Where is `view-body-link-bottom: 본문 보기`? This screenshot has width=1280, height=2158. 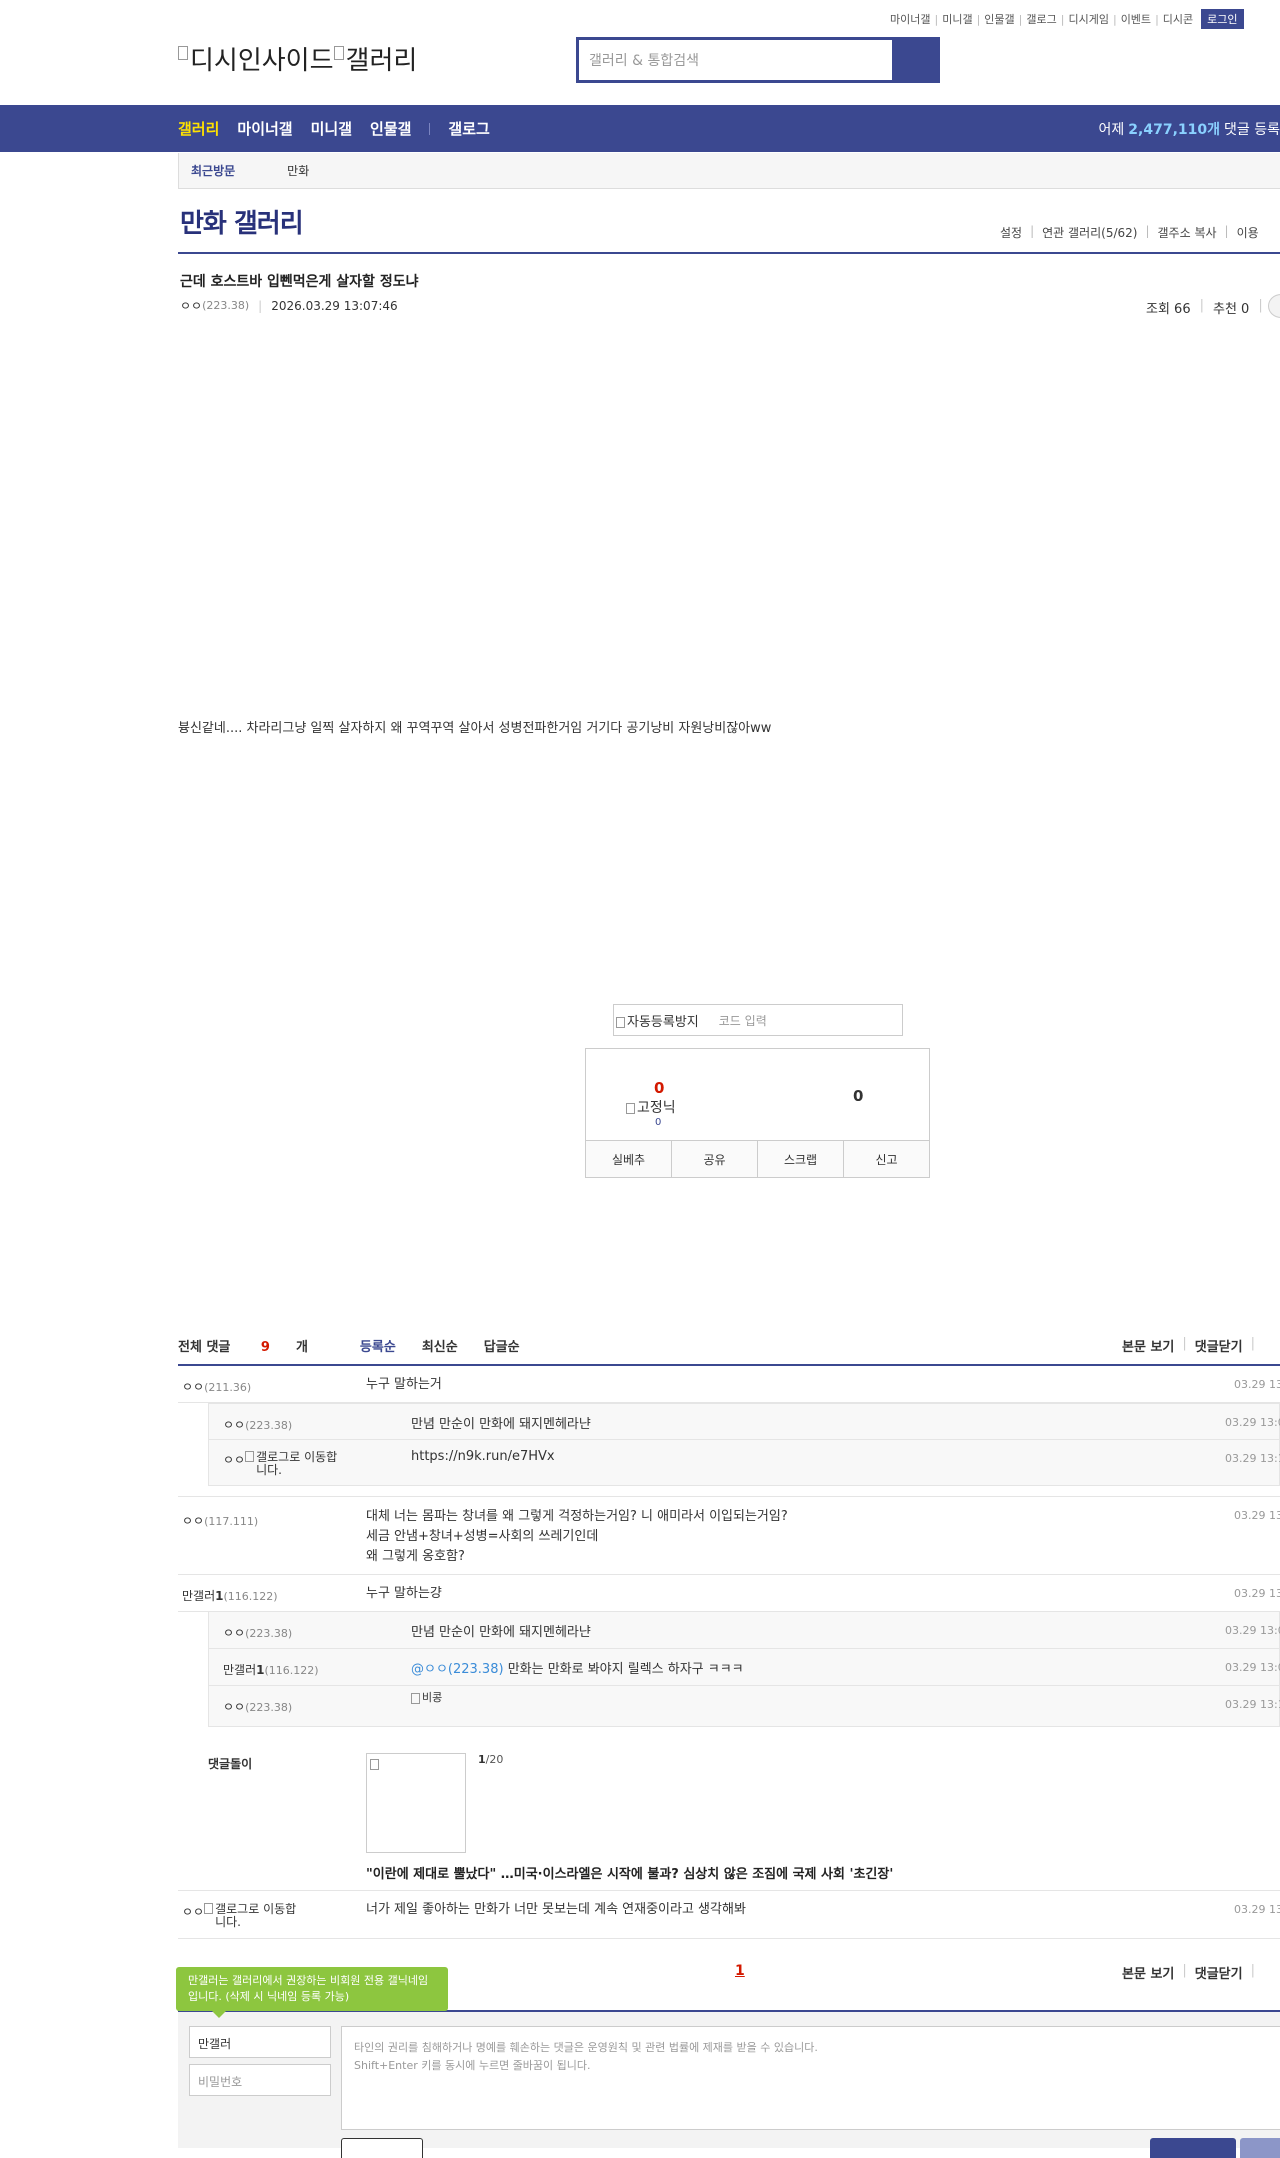
view-body-link-bottom: 본문 보기 is located at coordinates (1148, 1972).